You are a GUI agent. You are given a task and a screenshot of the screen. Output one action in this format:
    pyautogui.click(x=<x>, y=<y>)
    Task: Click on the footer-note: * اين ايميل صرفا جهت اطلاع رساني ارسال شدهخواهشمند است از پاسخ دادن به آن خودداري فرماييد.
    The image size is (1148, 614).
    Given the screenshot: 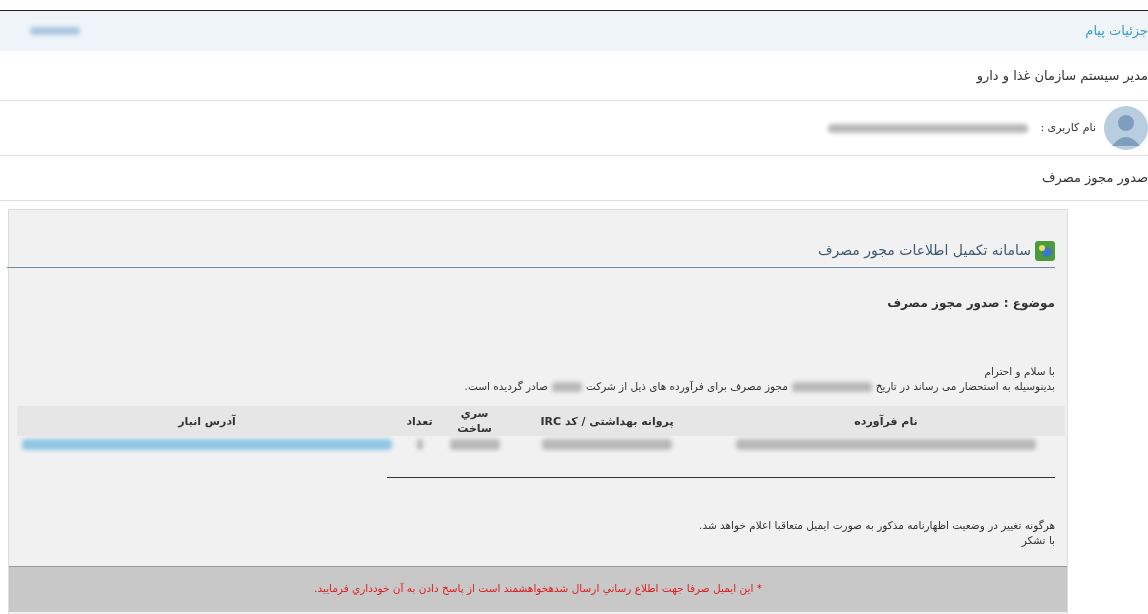 What is the action you would take?
    pyautogui.click(x=538, y=589)
    